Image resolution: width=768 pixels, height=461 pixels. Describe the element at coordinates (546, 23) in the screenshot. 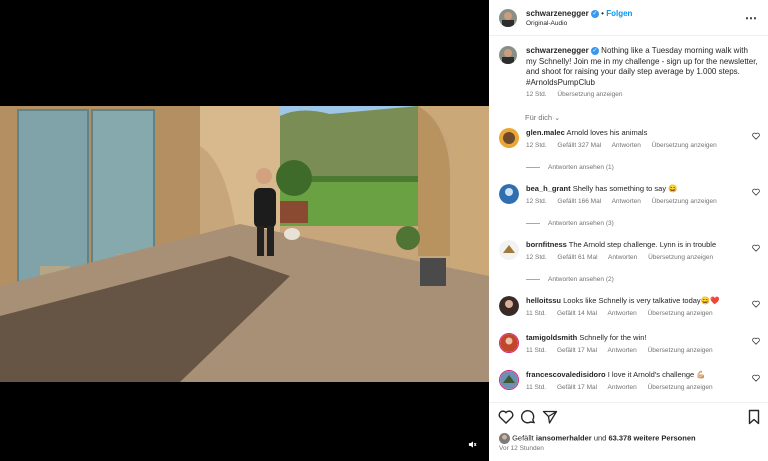

I see `audio-label: Original-Audio` at that location.